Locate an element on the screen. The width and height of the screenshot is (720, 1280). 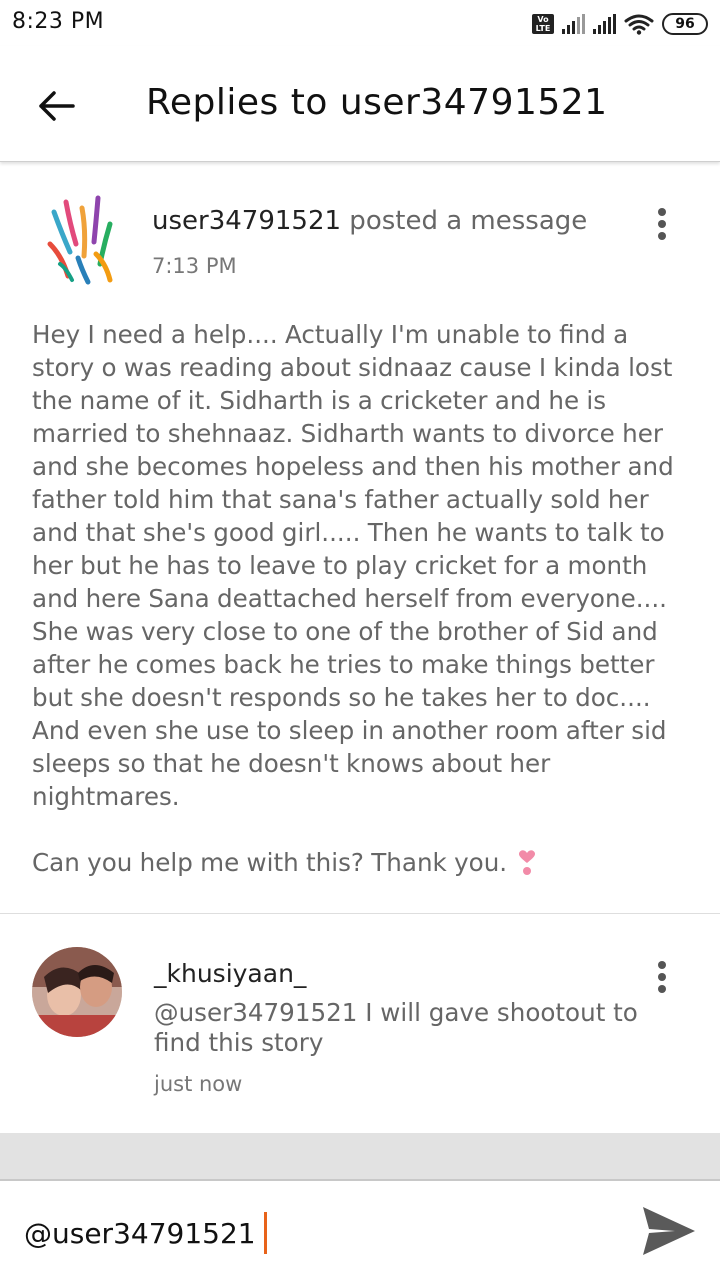
post-action: posted a message is located at coordinates (464, 221).